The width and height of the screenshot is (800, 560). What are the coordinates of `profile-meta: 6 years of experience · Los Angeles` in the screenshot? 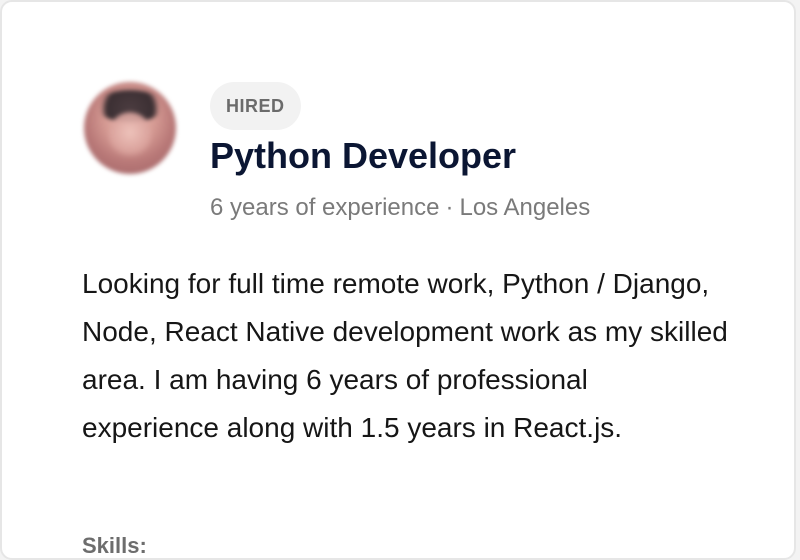 It's located at (400, 208).